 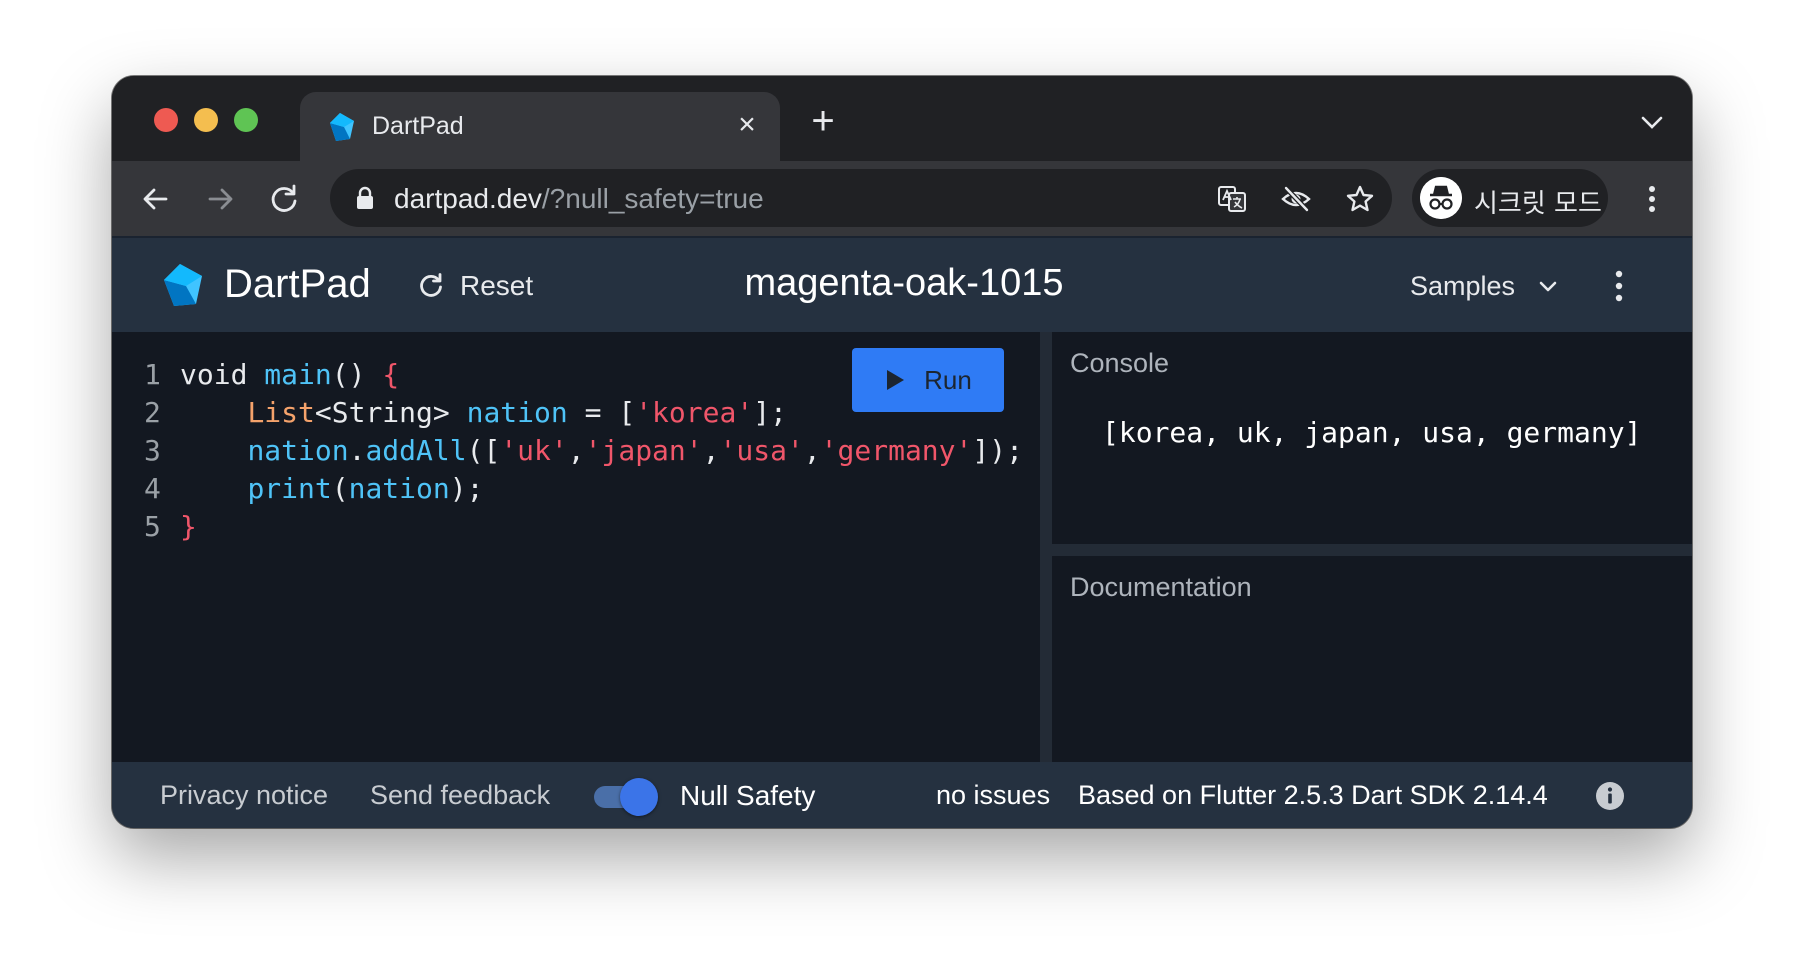 What do you see at coordinates (1296, 199) in the screenshot?
I see `eye-off-icon` at bounding box center [1296, 199].